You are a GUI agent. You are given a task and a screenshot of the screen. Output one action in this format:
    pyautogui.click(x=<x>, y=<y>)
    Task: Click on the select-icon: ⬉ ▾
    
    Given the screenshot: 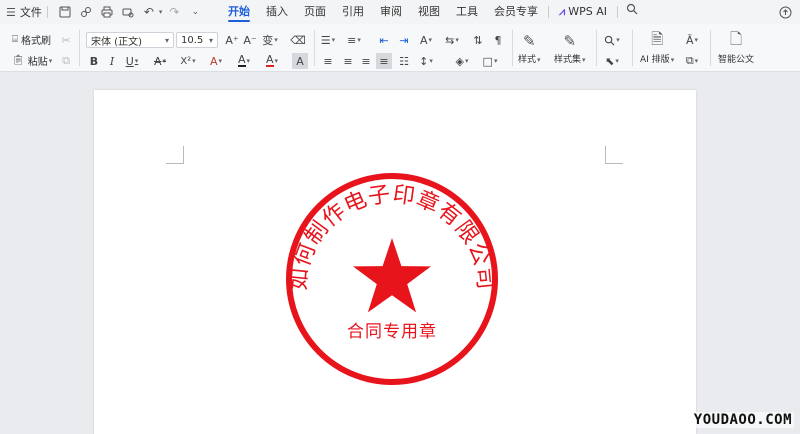 What is the action you would take?
    pyautogui.click(x=612, y=61)
    